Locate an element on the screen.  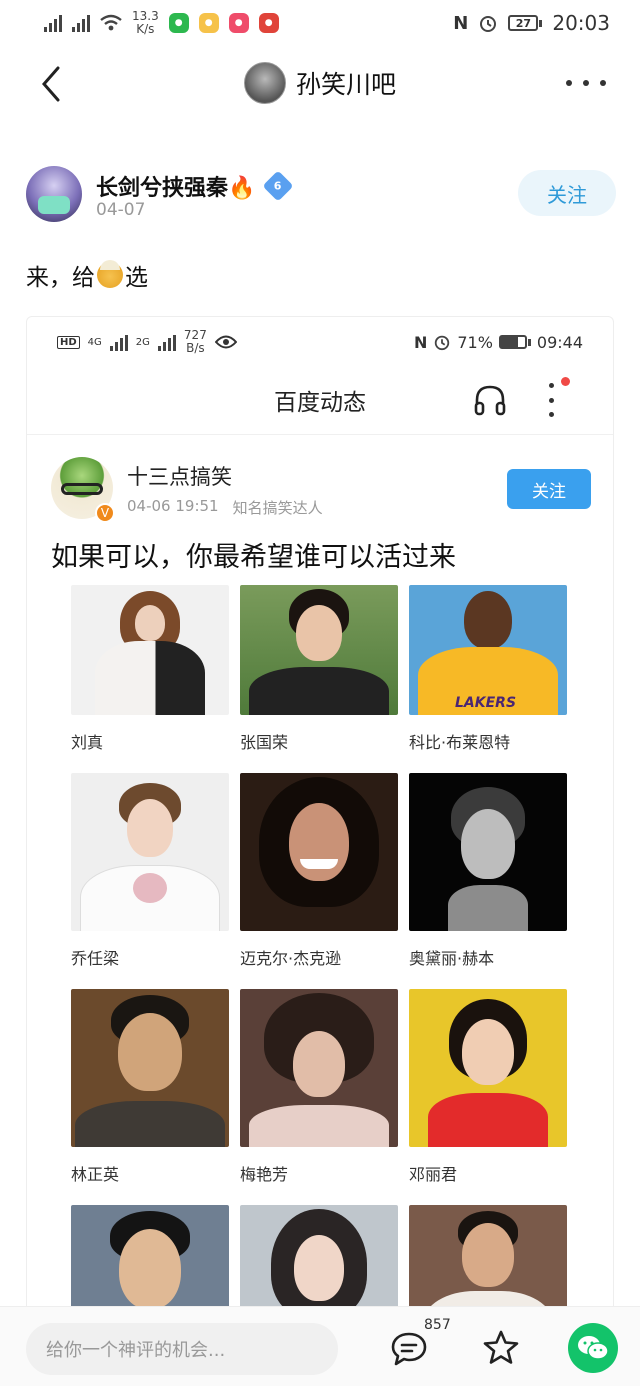
star-icon is located at coordinates (501, 1348).